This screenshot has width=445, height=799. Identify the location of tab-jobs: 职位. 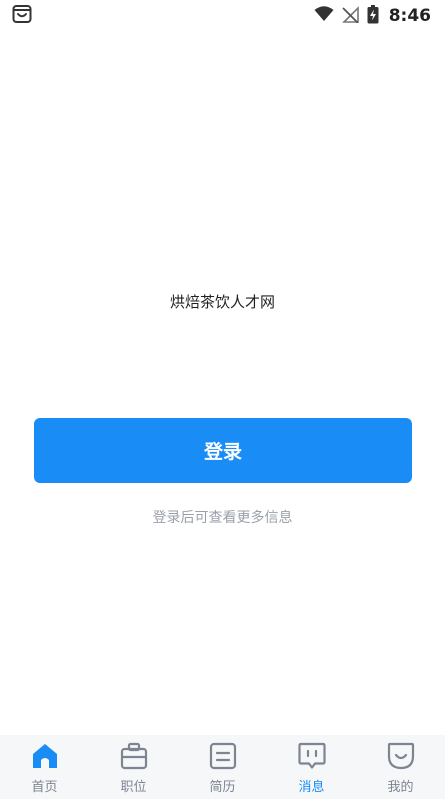
(133, 767).